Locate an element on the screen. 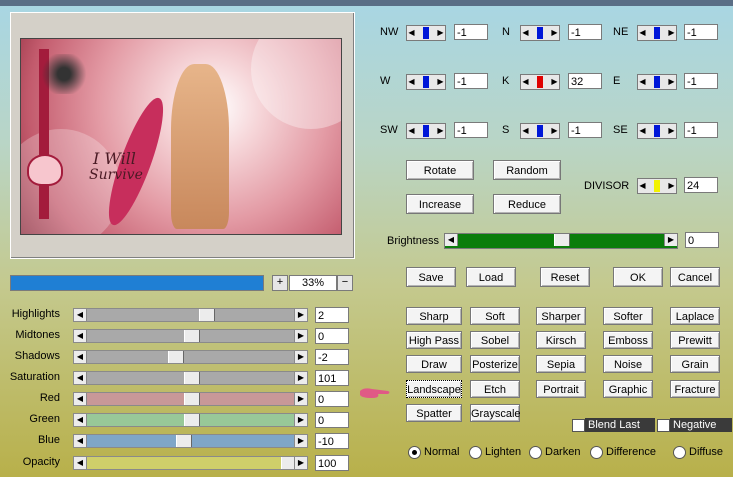  slider-green: ◀ ▶ is located at coordinates (190, 420).